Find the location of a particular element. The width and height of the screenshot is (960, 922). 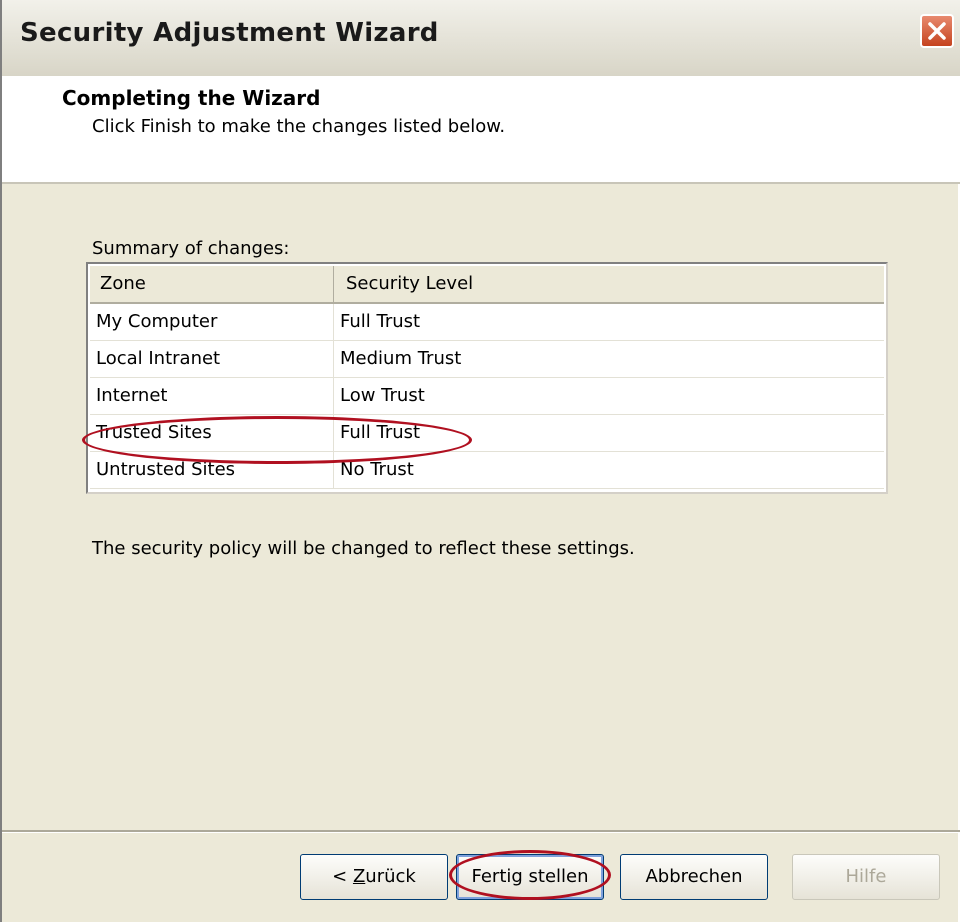

window-title: Security Adjustment Wizard is located at coordinates (229, 33).